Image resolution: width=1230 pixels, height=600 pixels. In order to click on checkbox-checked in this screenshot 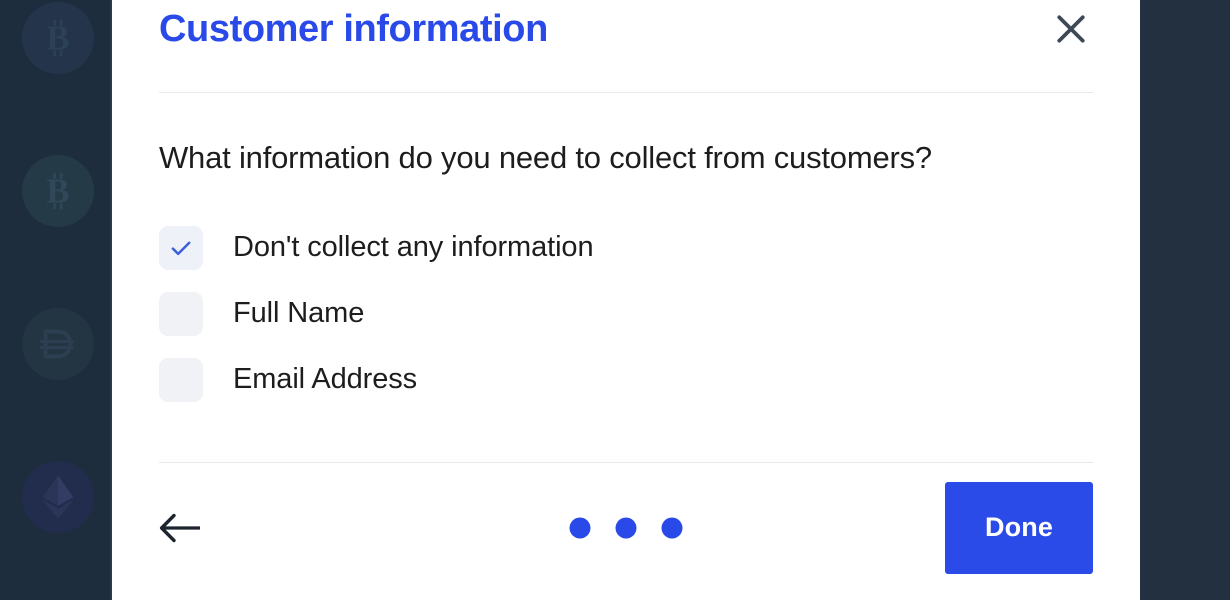, I will do `click(181, 247)`.